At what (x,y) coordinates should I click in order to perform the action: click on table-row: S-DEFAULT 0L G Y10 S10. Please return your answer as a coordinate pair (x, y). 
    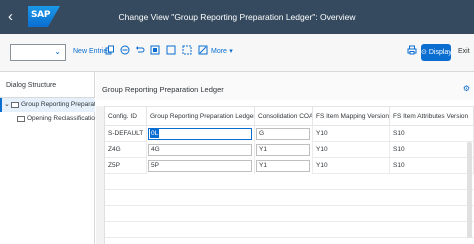
    Looking at the image, I should click on (289, 134).